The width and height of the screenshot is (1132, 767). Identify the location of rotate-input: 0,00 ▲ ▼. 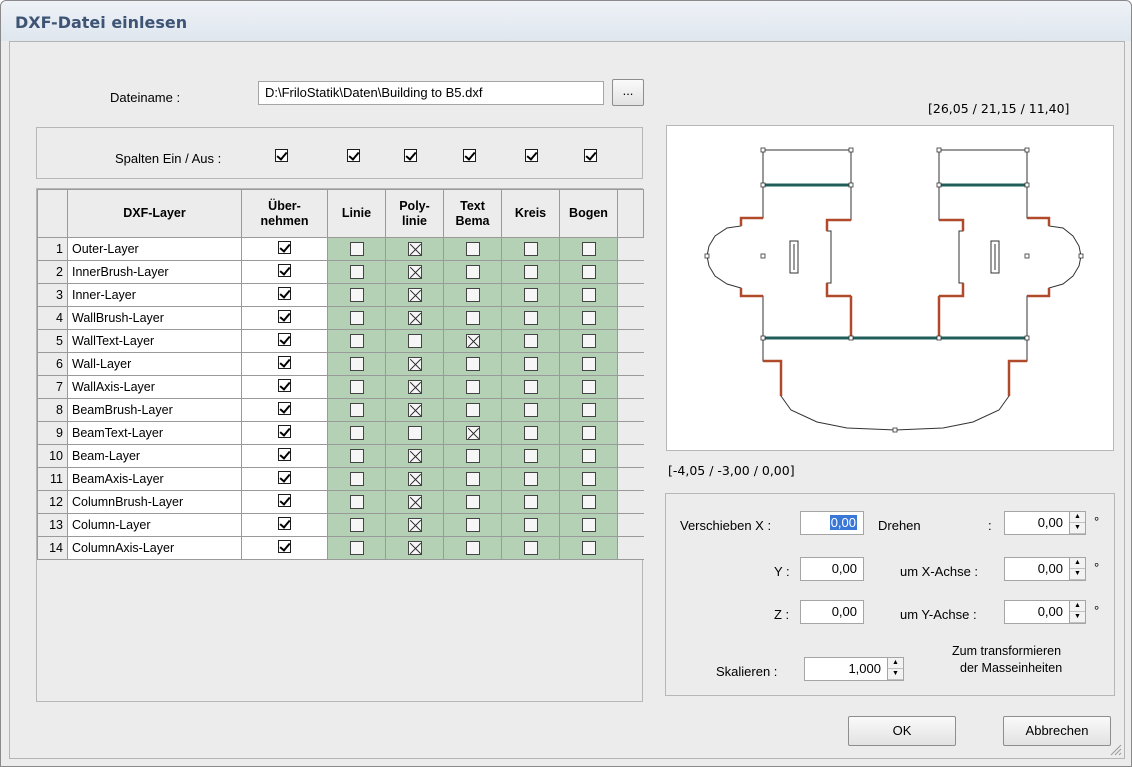
(1045, 523).